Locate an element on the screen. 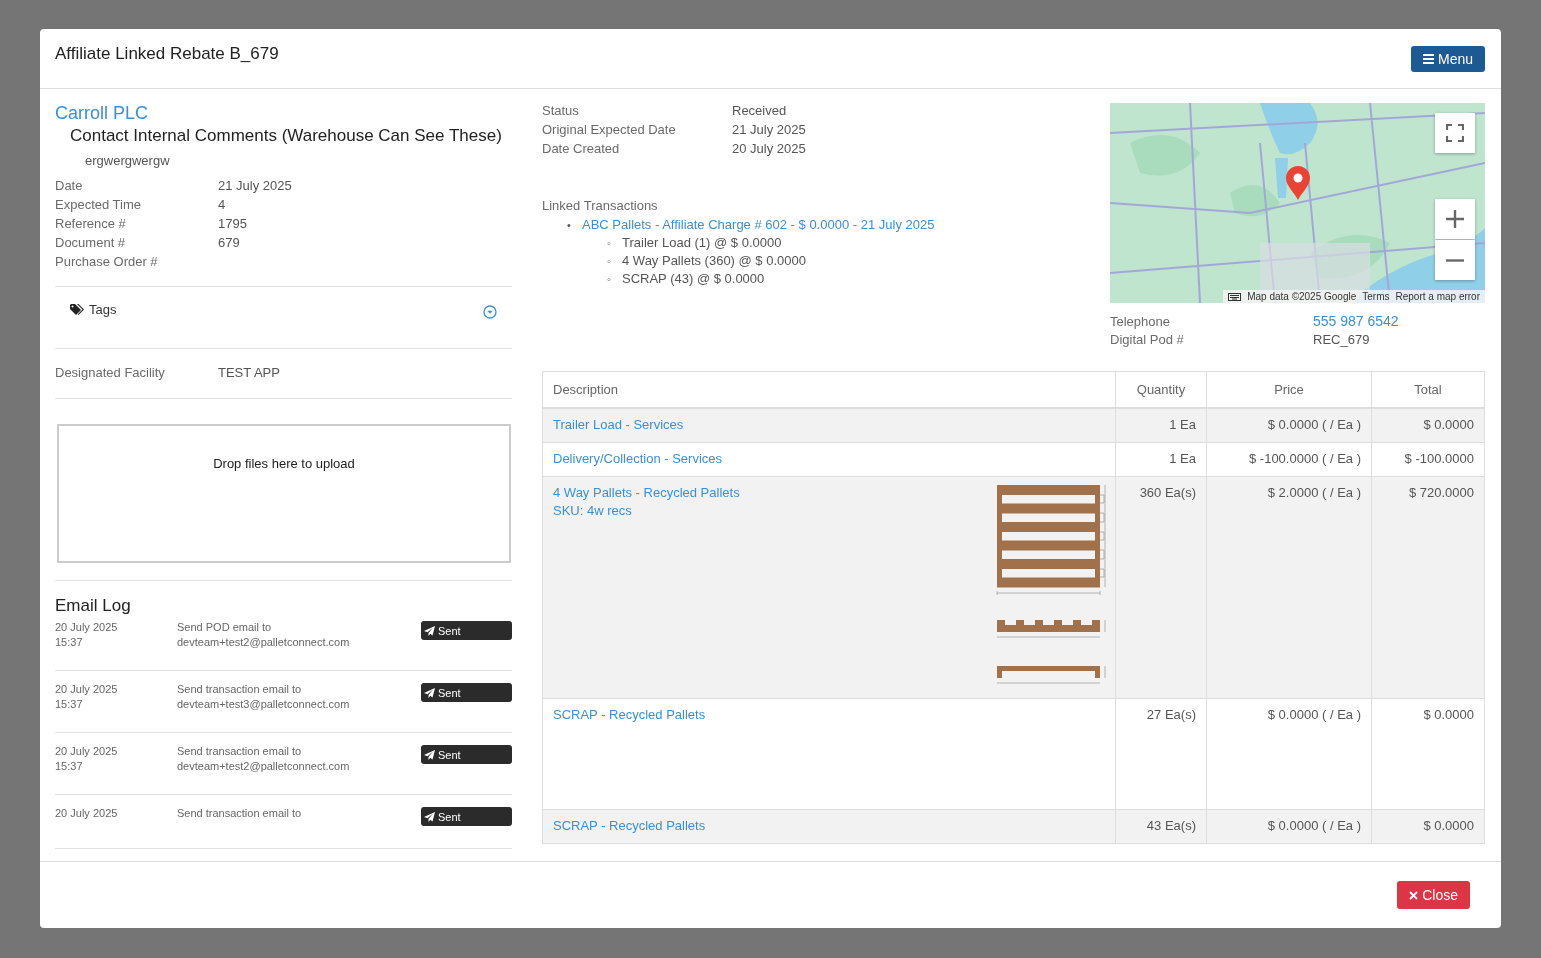 The width and height of the screenshot is (1541, 958). map-attribution: Map data ©2025 Google is located at coordinates (1302, 296).